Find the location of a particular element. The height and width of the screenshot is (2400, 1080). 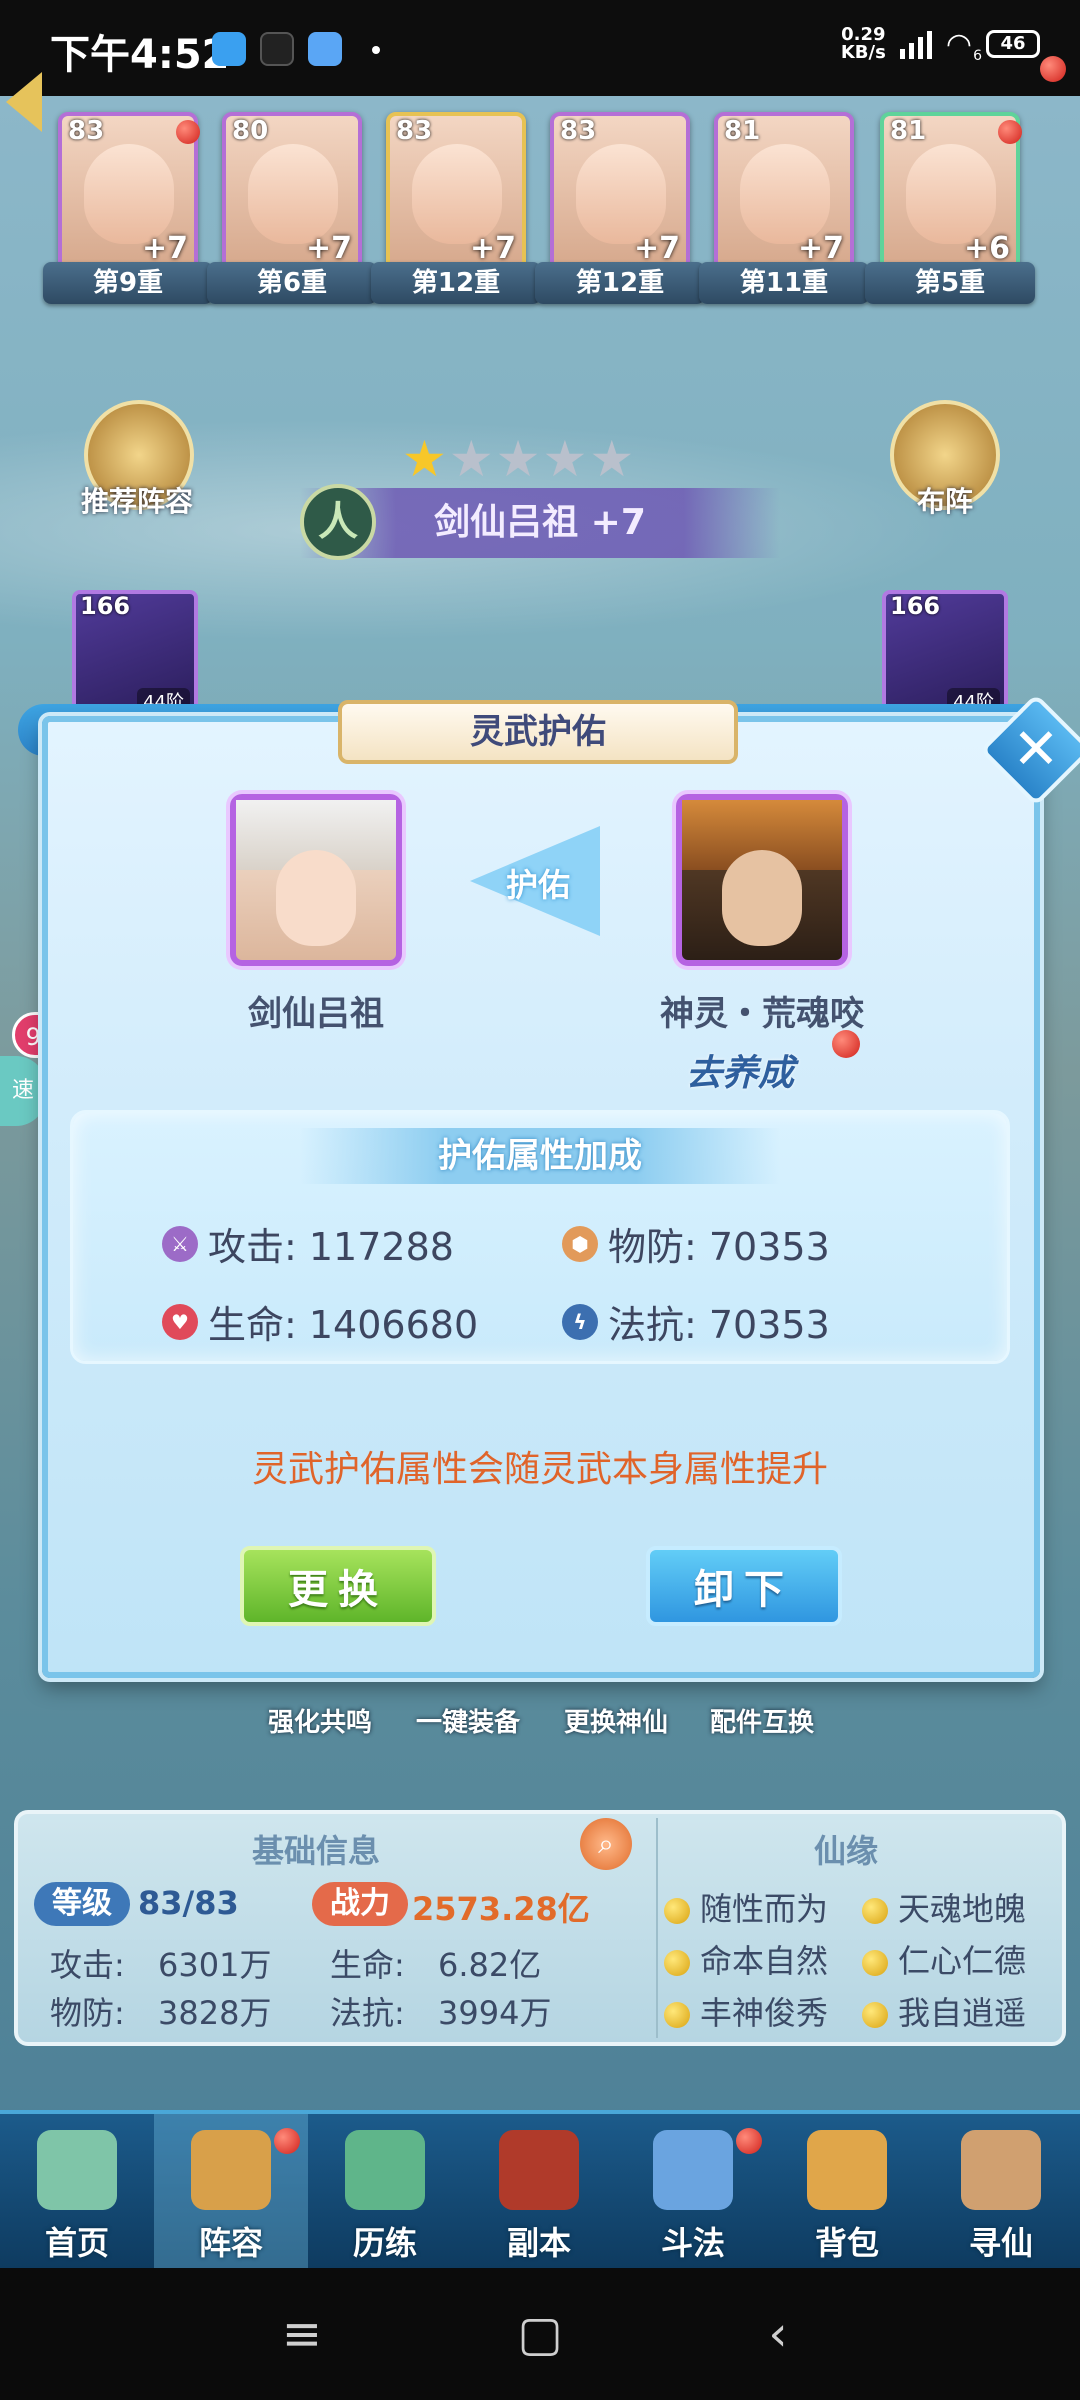

hero-card: 81 +6 is located at coordinates (951, 192).